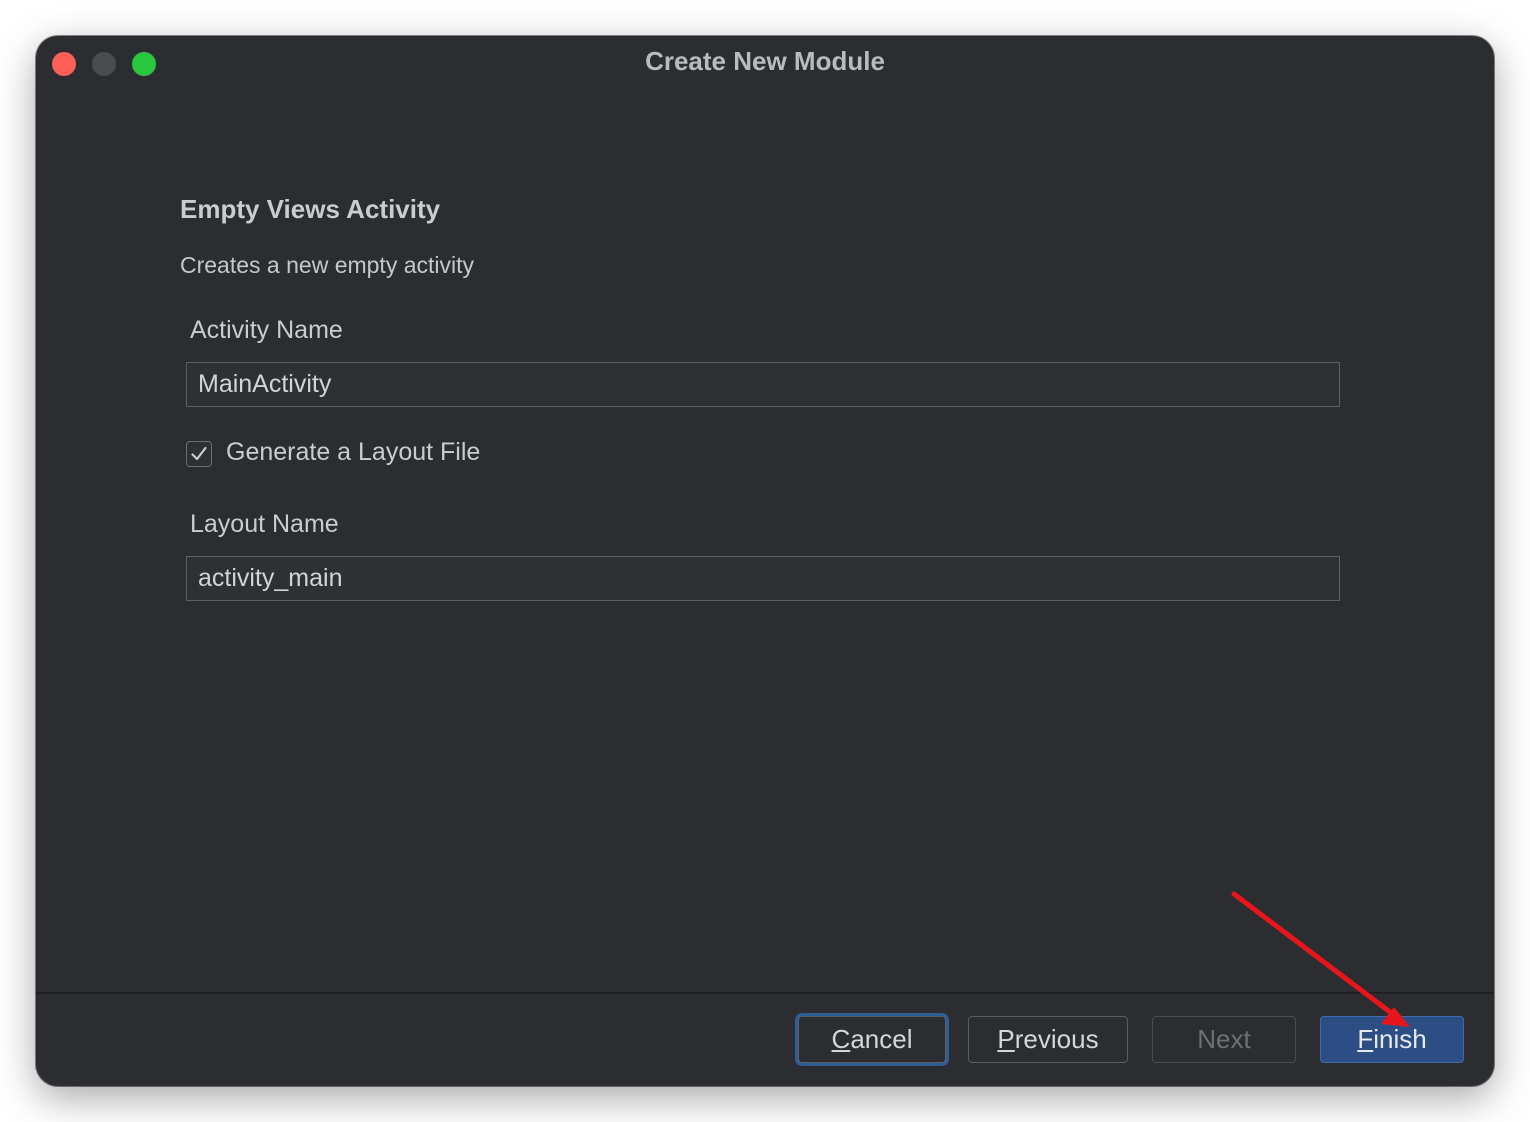 This screenshot has height=1122, width=1530. Describe the element at coordinates (353, 452) in the screenshot. I see `generate-layout-label: Generate a Layout File` at that location.